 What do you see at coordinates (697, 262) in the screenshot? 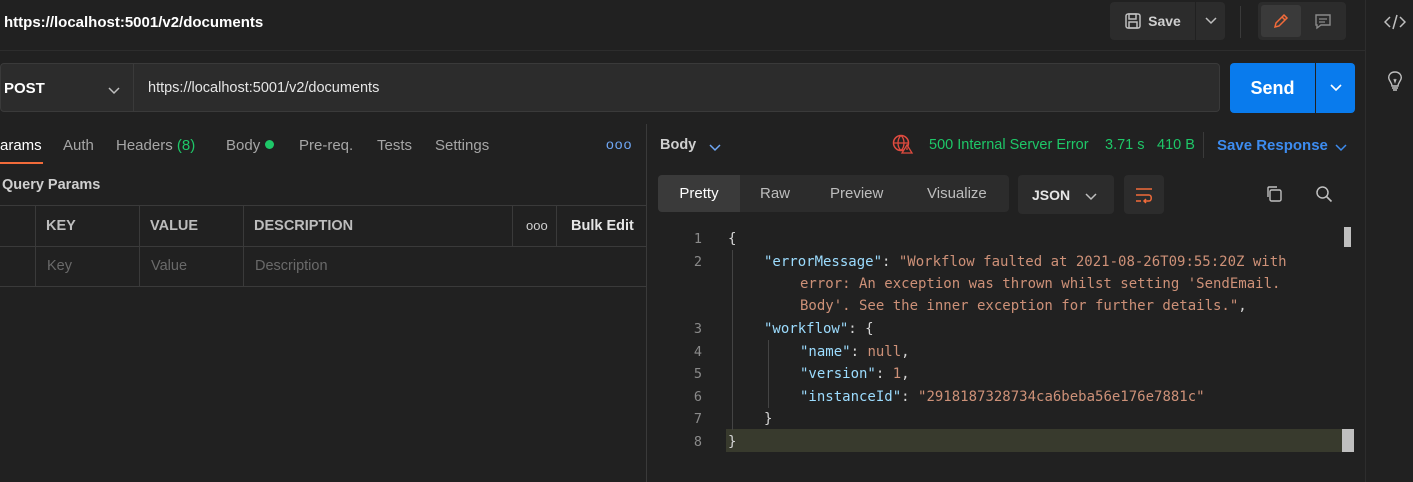
I see `line-number: 2` at bounding box center [697, 262].